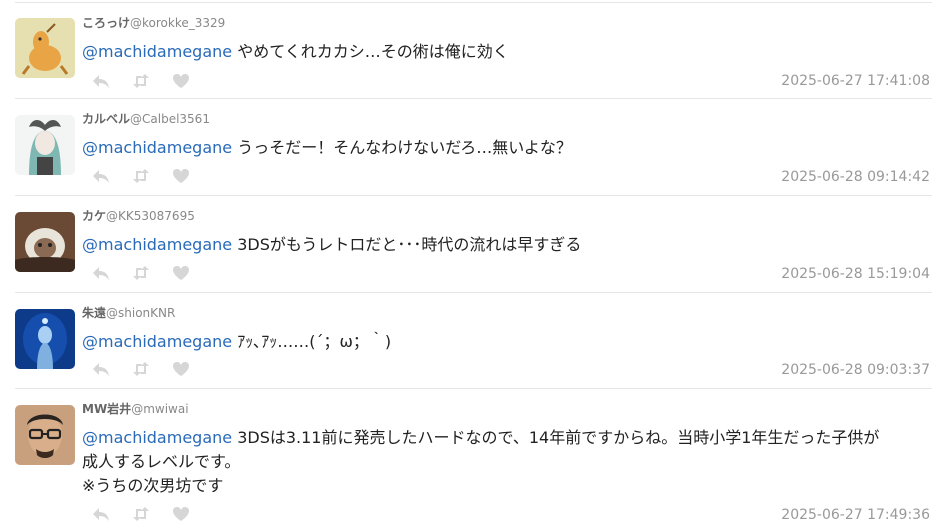  I want to click on tweet-header: ころっけ@korokke_3329, so click(153, 22).